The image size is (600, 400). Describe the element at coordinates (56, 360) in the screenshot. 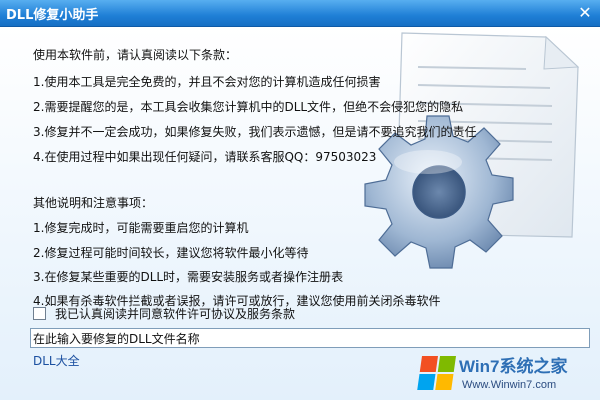

I see `dll-library-link: DLL大全` at that location.